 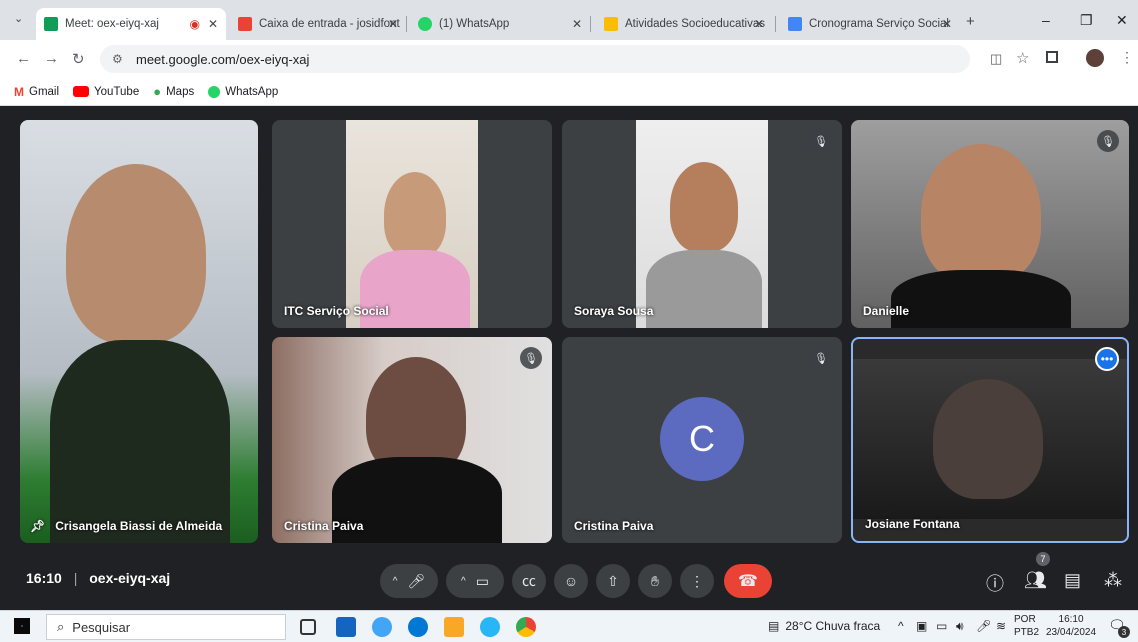 I want to click on people-icon: 👥︎, so click(x=1035, y=580).